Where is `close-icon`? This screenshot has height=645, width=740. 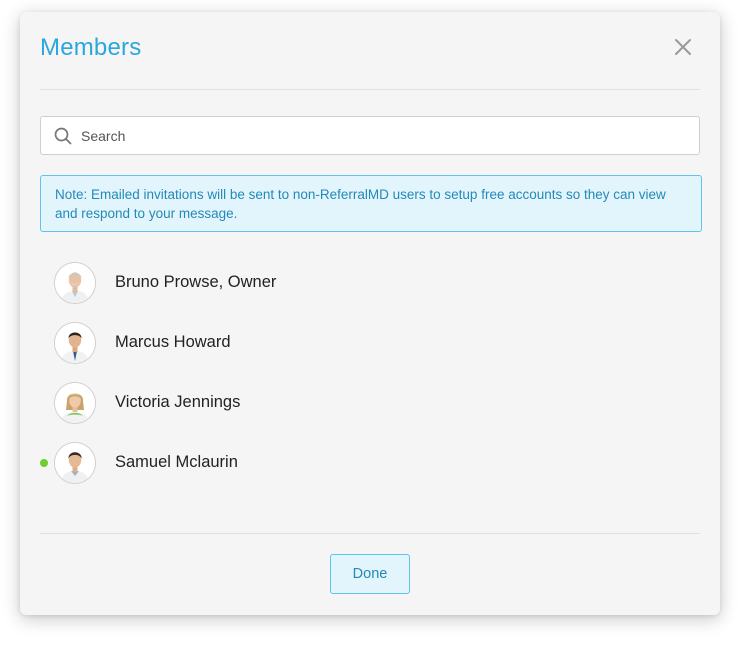
close-icon is located at coordinates (683, 47).